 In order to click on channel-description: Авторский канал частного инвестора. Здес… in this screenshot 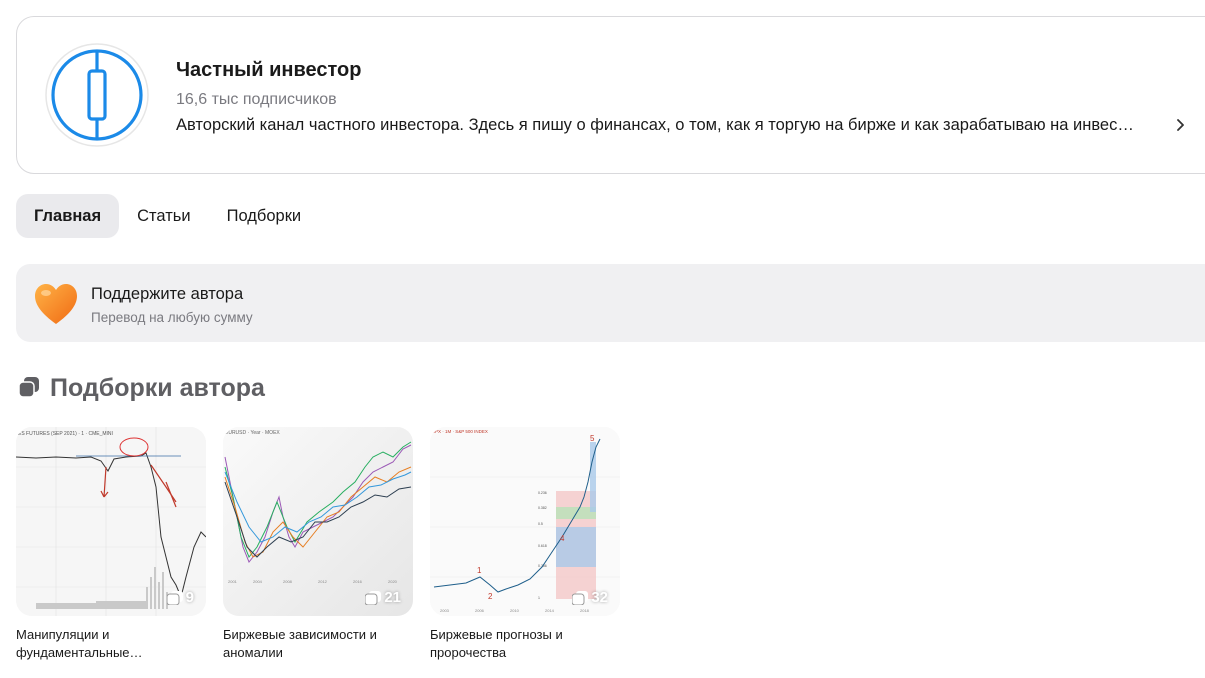, I will do `click(676, 125)`.